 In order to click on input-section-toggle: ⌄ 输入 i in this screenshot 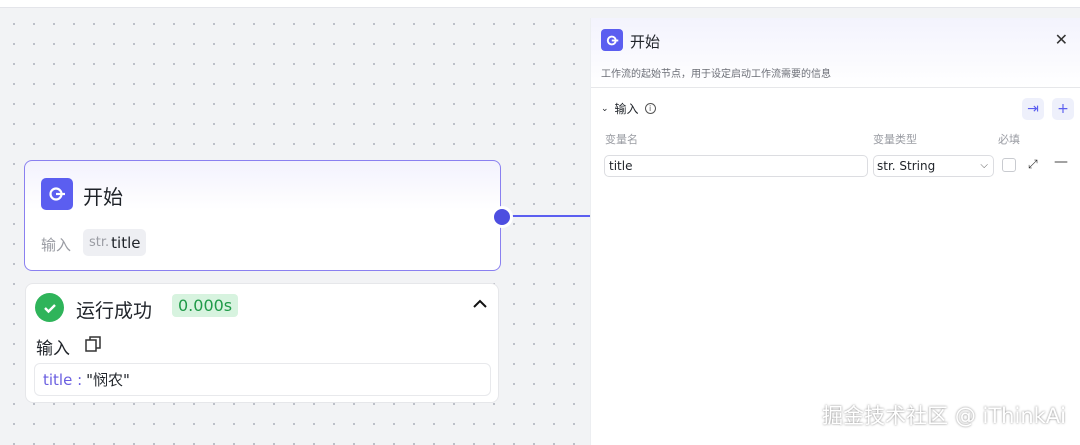, I will do `click(628, 108)`.